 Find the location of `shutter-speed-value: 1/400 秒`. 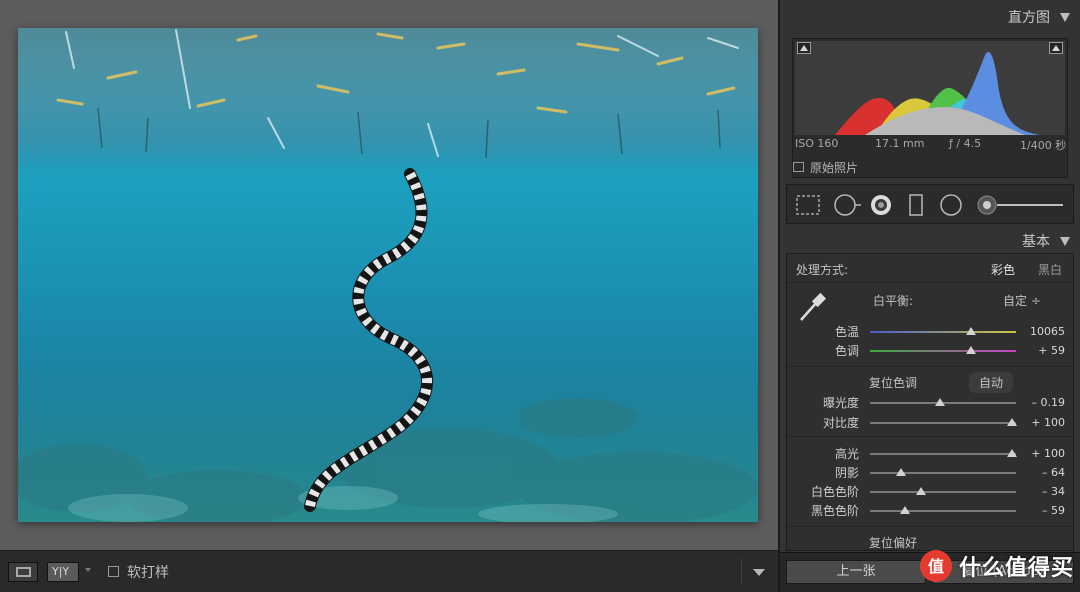

shutter-speed-value: 1/400 秒 is located at coordinates (1043, 145).